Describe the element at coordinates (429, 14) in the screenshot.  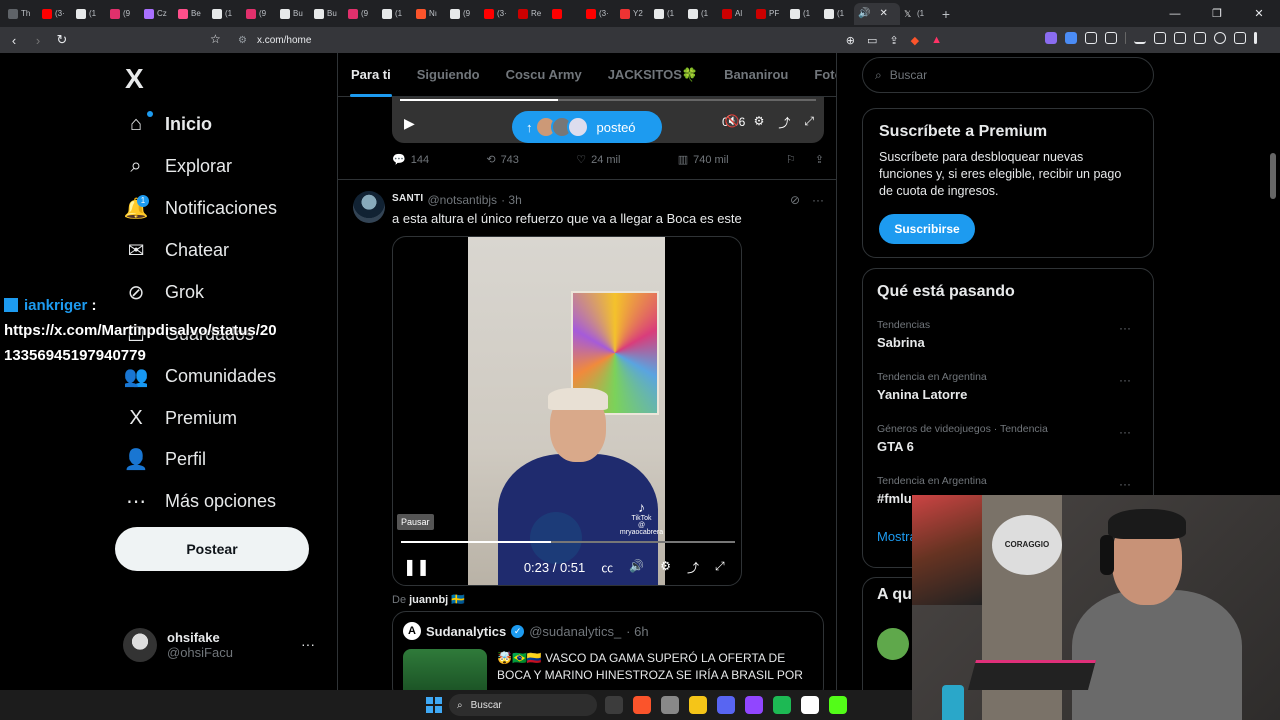
I see `browser-tab: Nı` at that location.